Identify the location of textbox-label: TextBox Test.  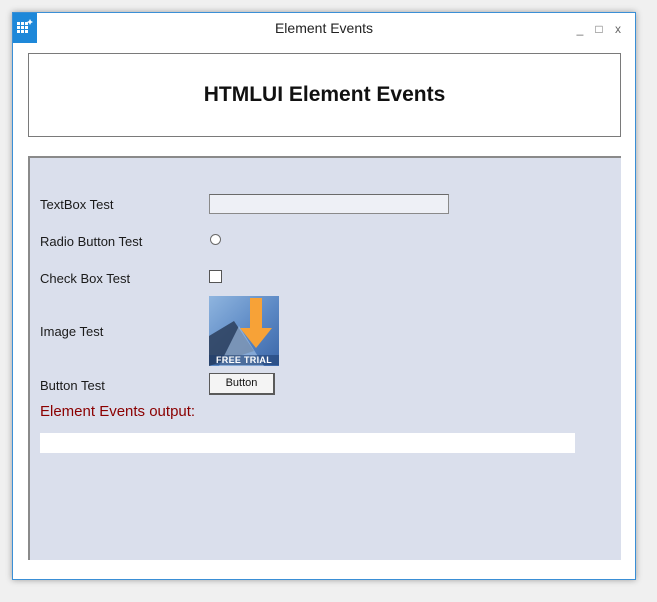
(77, 204).